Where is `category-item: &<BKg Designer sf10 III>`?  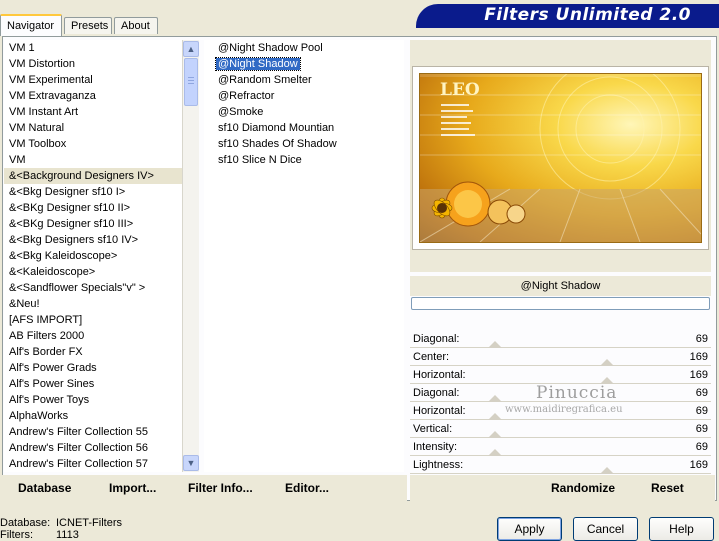 category-item: &<BKg Designer sf10 III> is located at coordinates (93, 224).